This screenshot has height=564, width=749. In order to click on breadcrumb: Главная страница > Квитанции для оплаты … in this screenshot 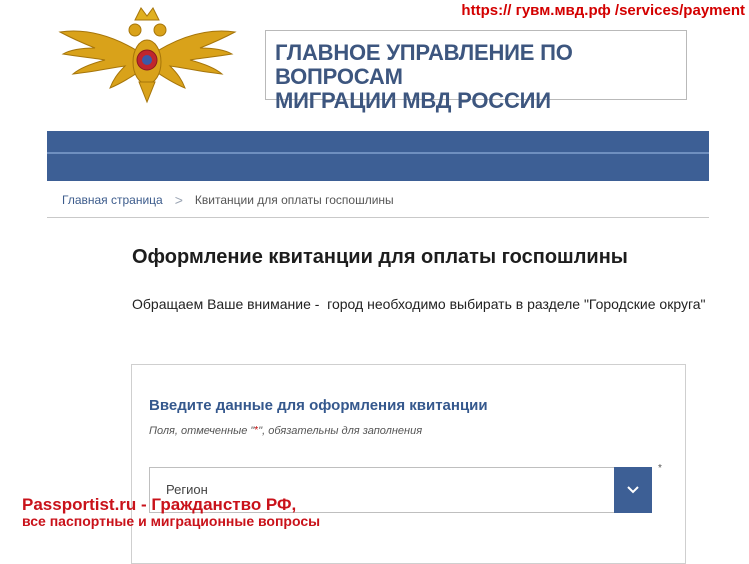, I will do `click(228, 200)`.